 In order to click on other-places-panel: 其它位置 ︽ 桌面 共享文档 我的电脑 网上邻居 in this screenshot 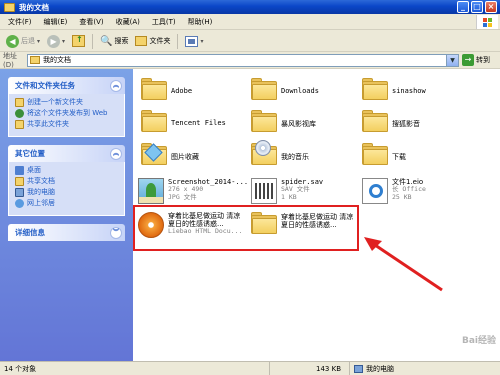, I will do `click(66, 180)`.